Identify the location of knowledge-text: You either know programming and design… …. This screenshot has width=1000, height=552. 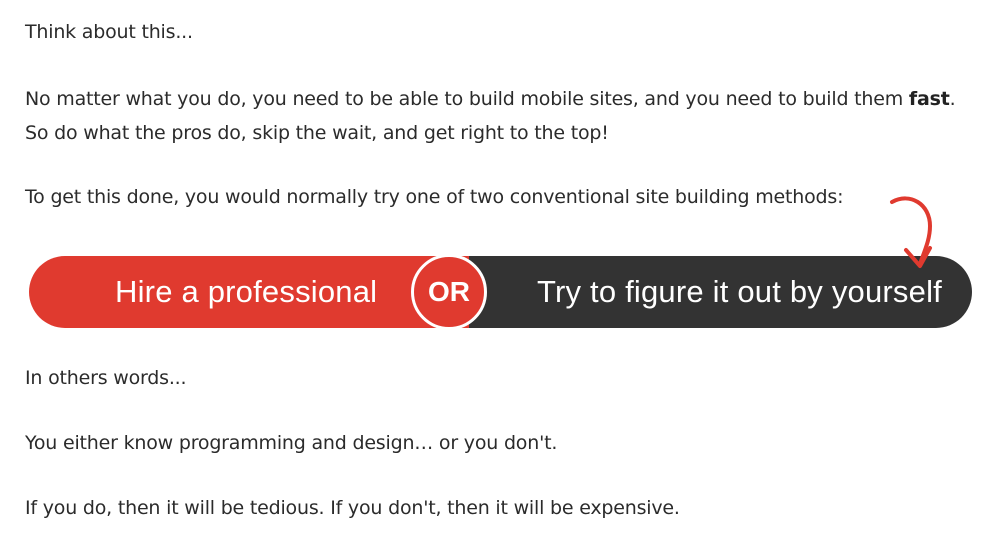
(291, 443).